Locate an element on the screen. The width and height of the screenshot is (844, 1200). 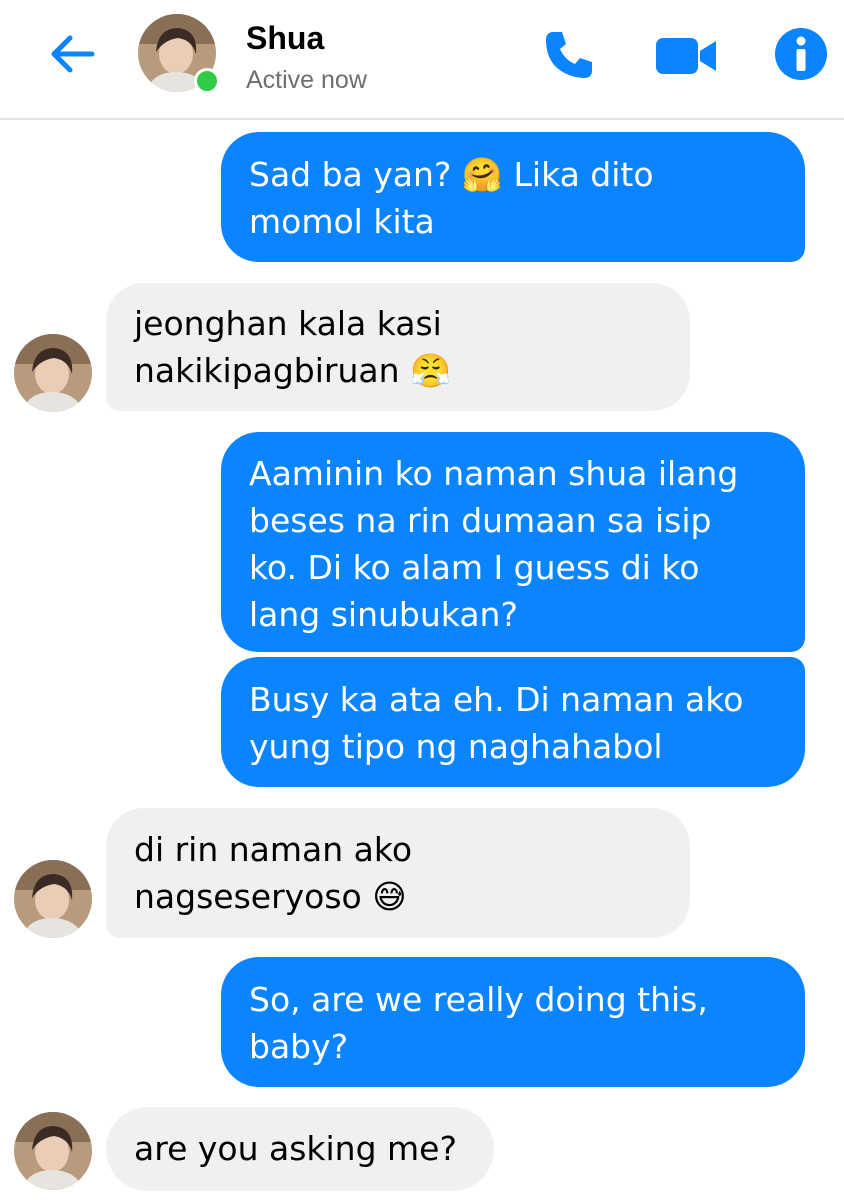
received-message: are you asking me? is located at coordinates (300, 1149).